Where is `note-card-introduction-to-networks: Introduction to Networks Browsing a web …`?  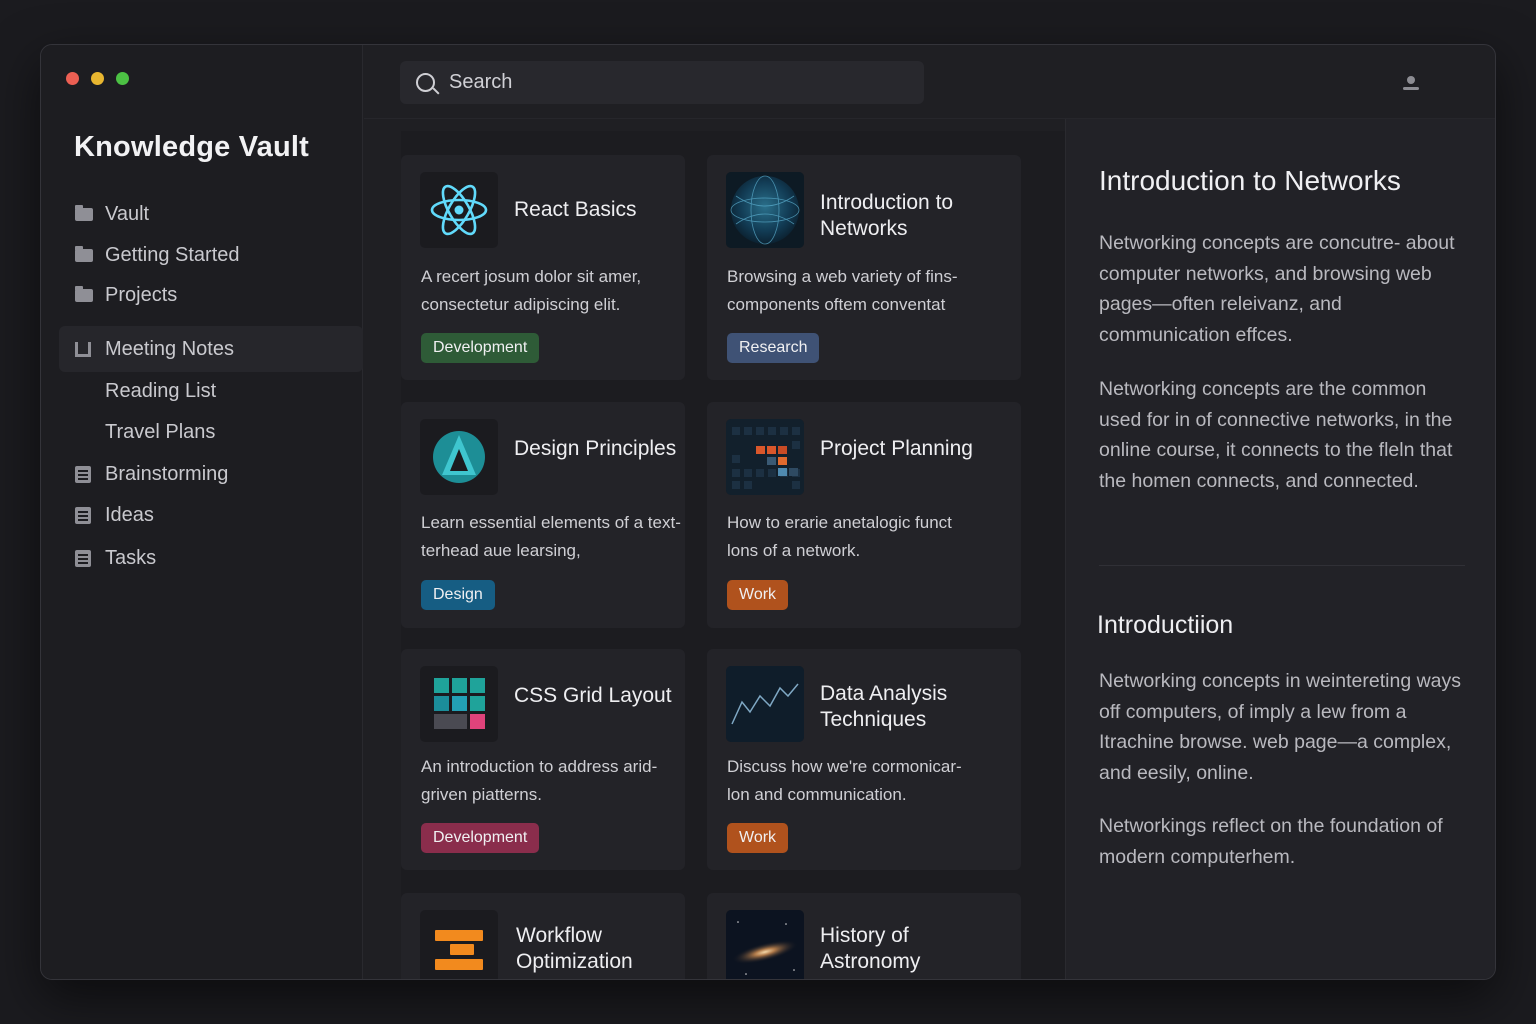 note-card-introduction-to-networks: Introduction to Networks Browsing a web … is located at coordinates (864, 267).